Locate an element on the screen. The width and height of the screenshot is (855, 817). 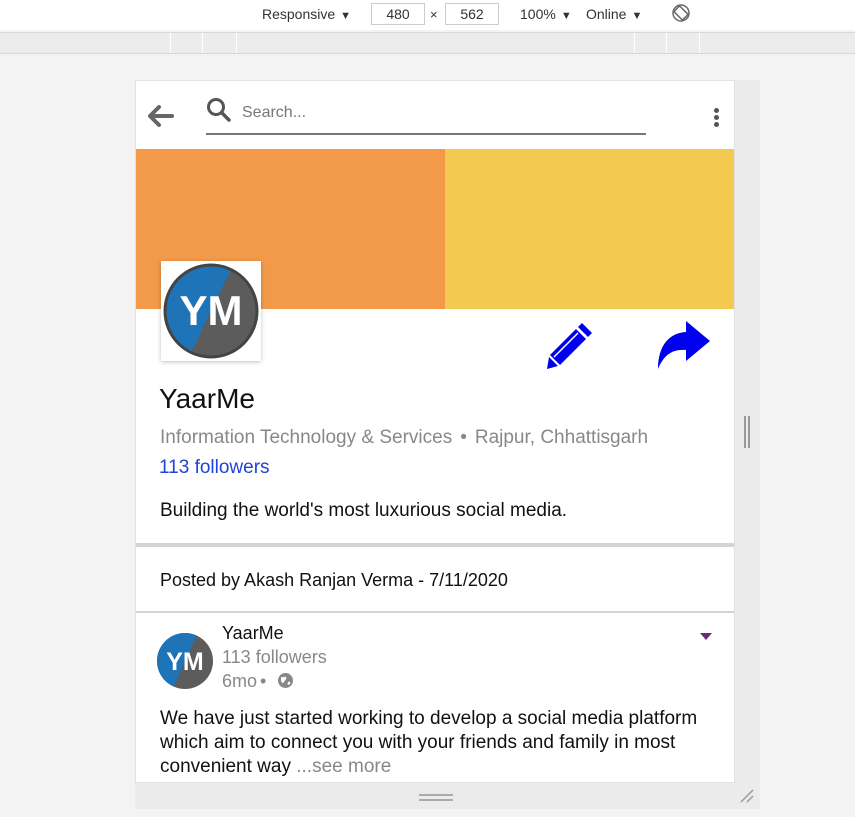
avatar-logo-text: YM is located at coordinates (185, 662).